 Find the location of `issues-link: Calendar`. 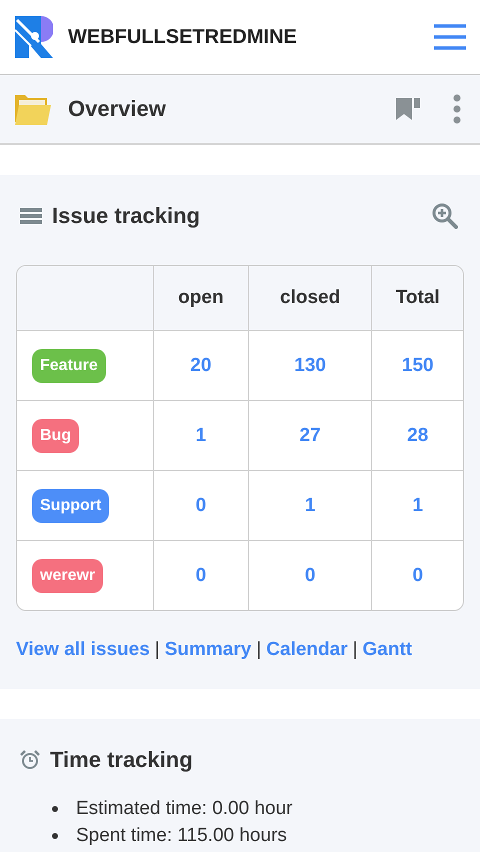

issues-link: Calendar is located at coordinates (307, 650).